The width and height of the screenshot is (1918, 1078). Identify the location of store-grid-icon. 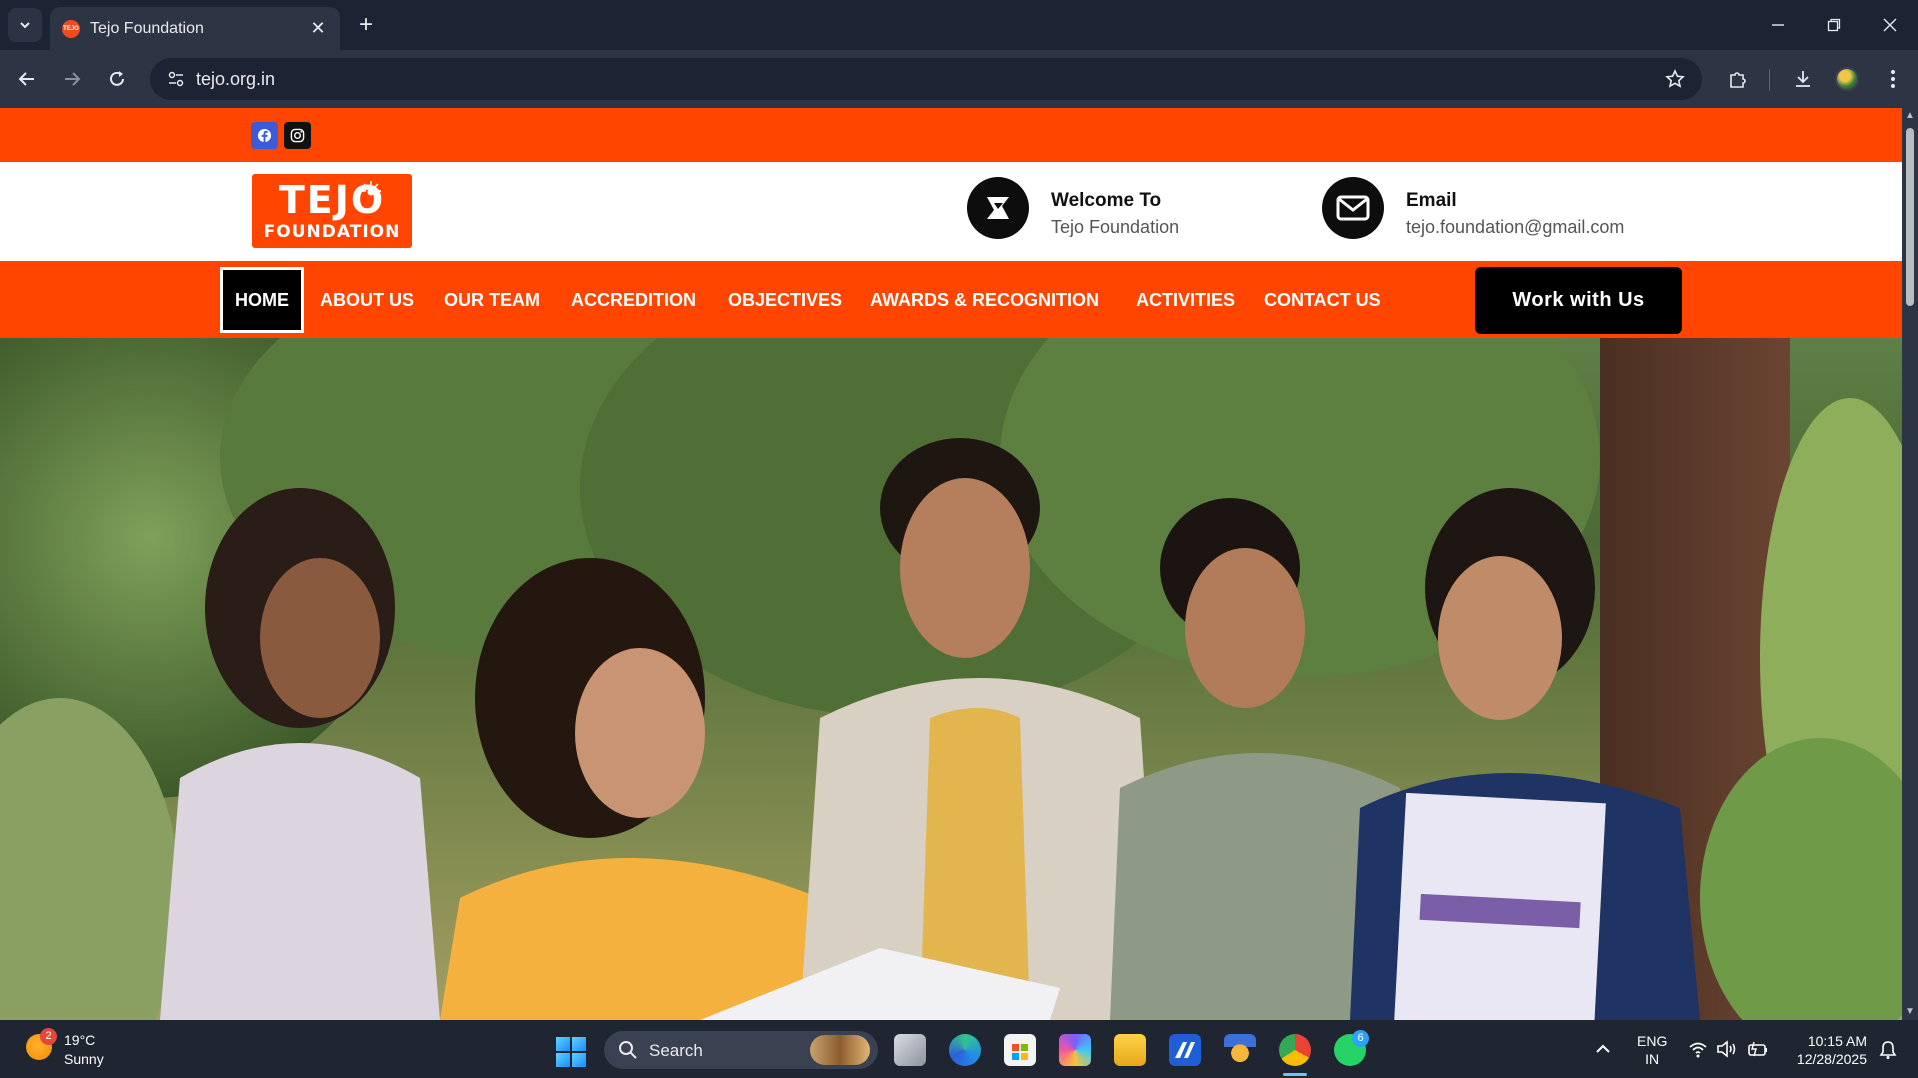
(1020, 1052).